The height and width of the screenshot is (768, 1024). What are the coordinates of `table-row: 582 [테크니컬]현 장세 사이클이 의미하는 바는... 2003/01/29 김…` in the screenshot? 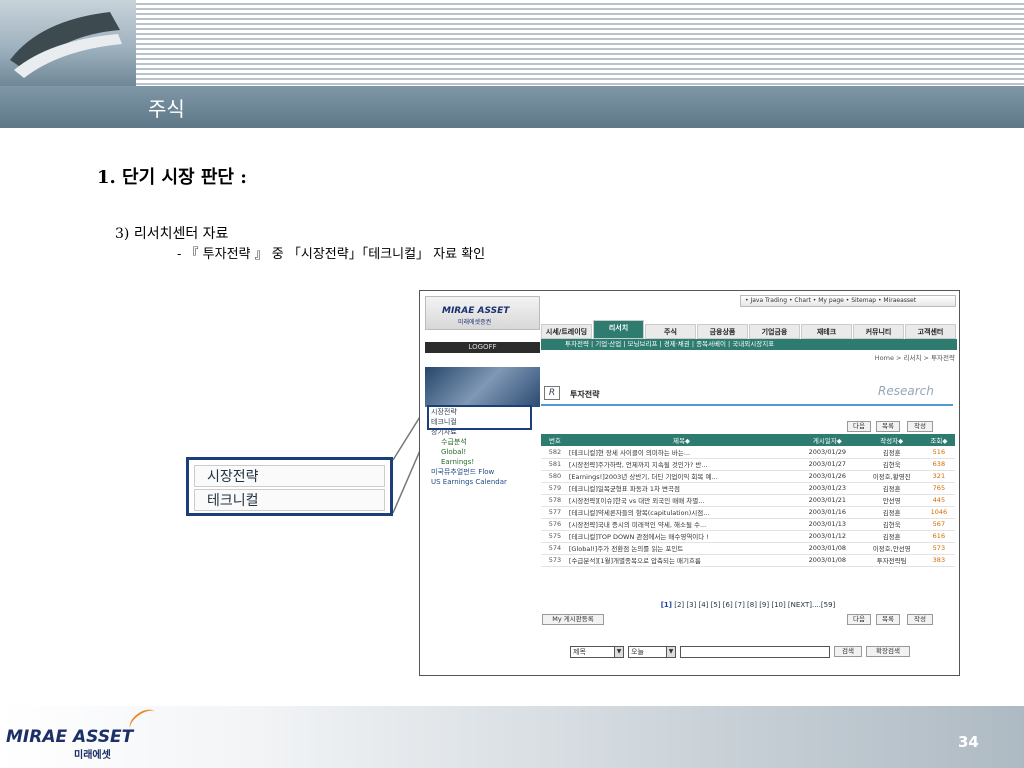 It's located at (748, 452).